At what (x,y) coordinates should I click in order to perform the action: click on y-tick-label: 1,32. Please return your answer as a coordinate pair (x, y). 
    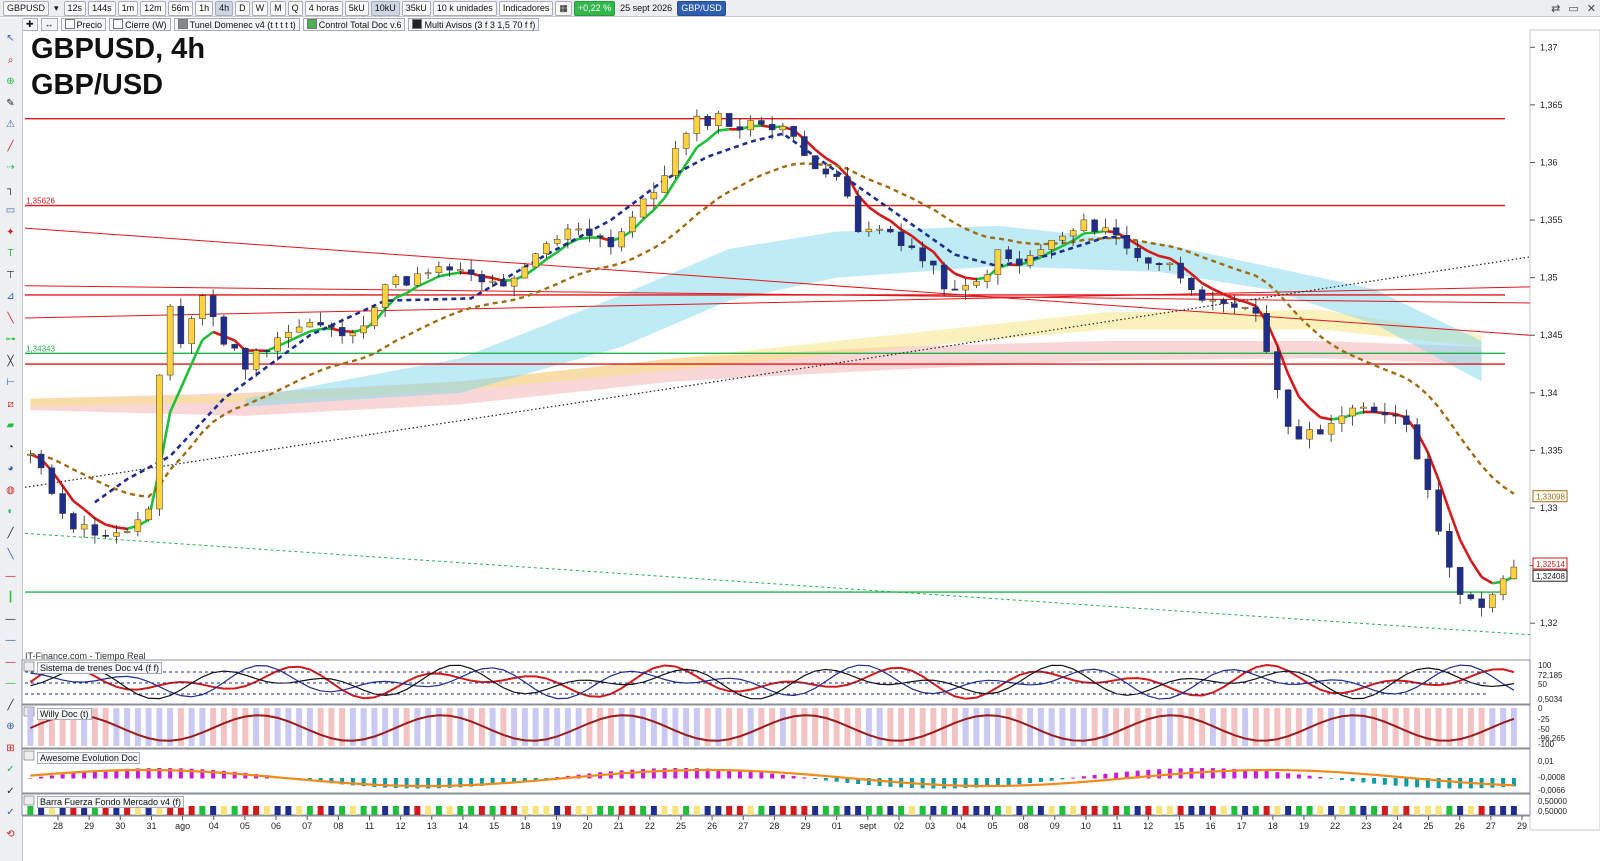
    Looking at the image, I should click on (1549, 623).